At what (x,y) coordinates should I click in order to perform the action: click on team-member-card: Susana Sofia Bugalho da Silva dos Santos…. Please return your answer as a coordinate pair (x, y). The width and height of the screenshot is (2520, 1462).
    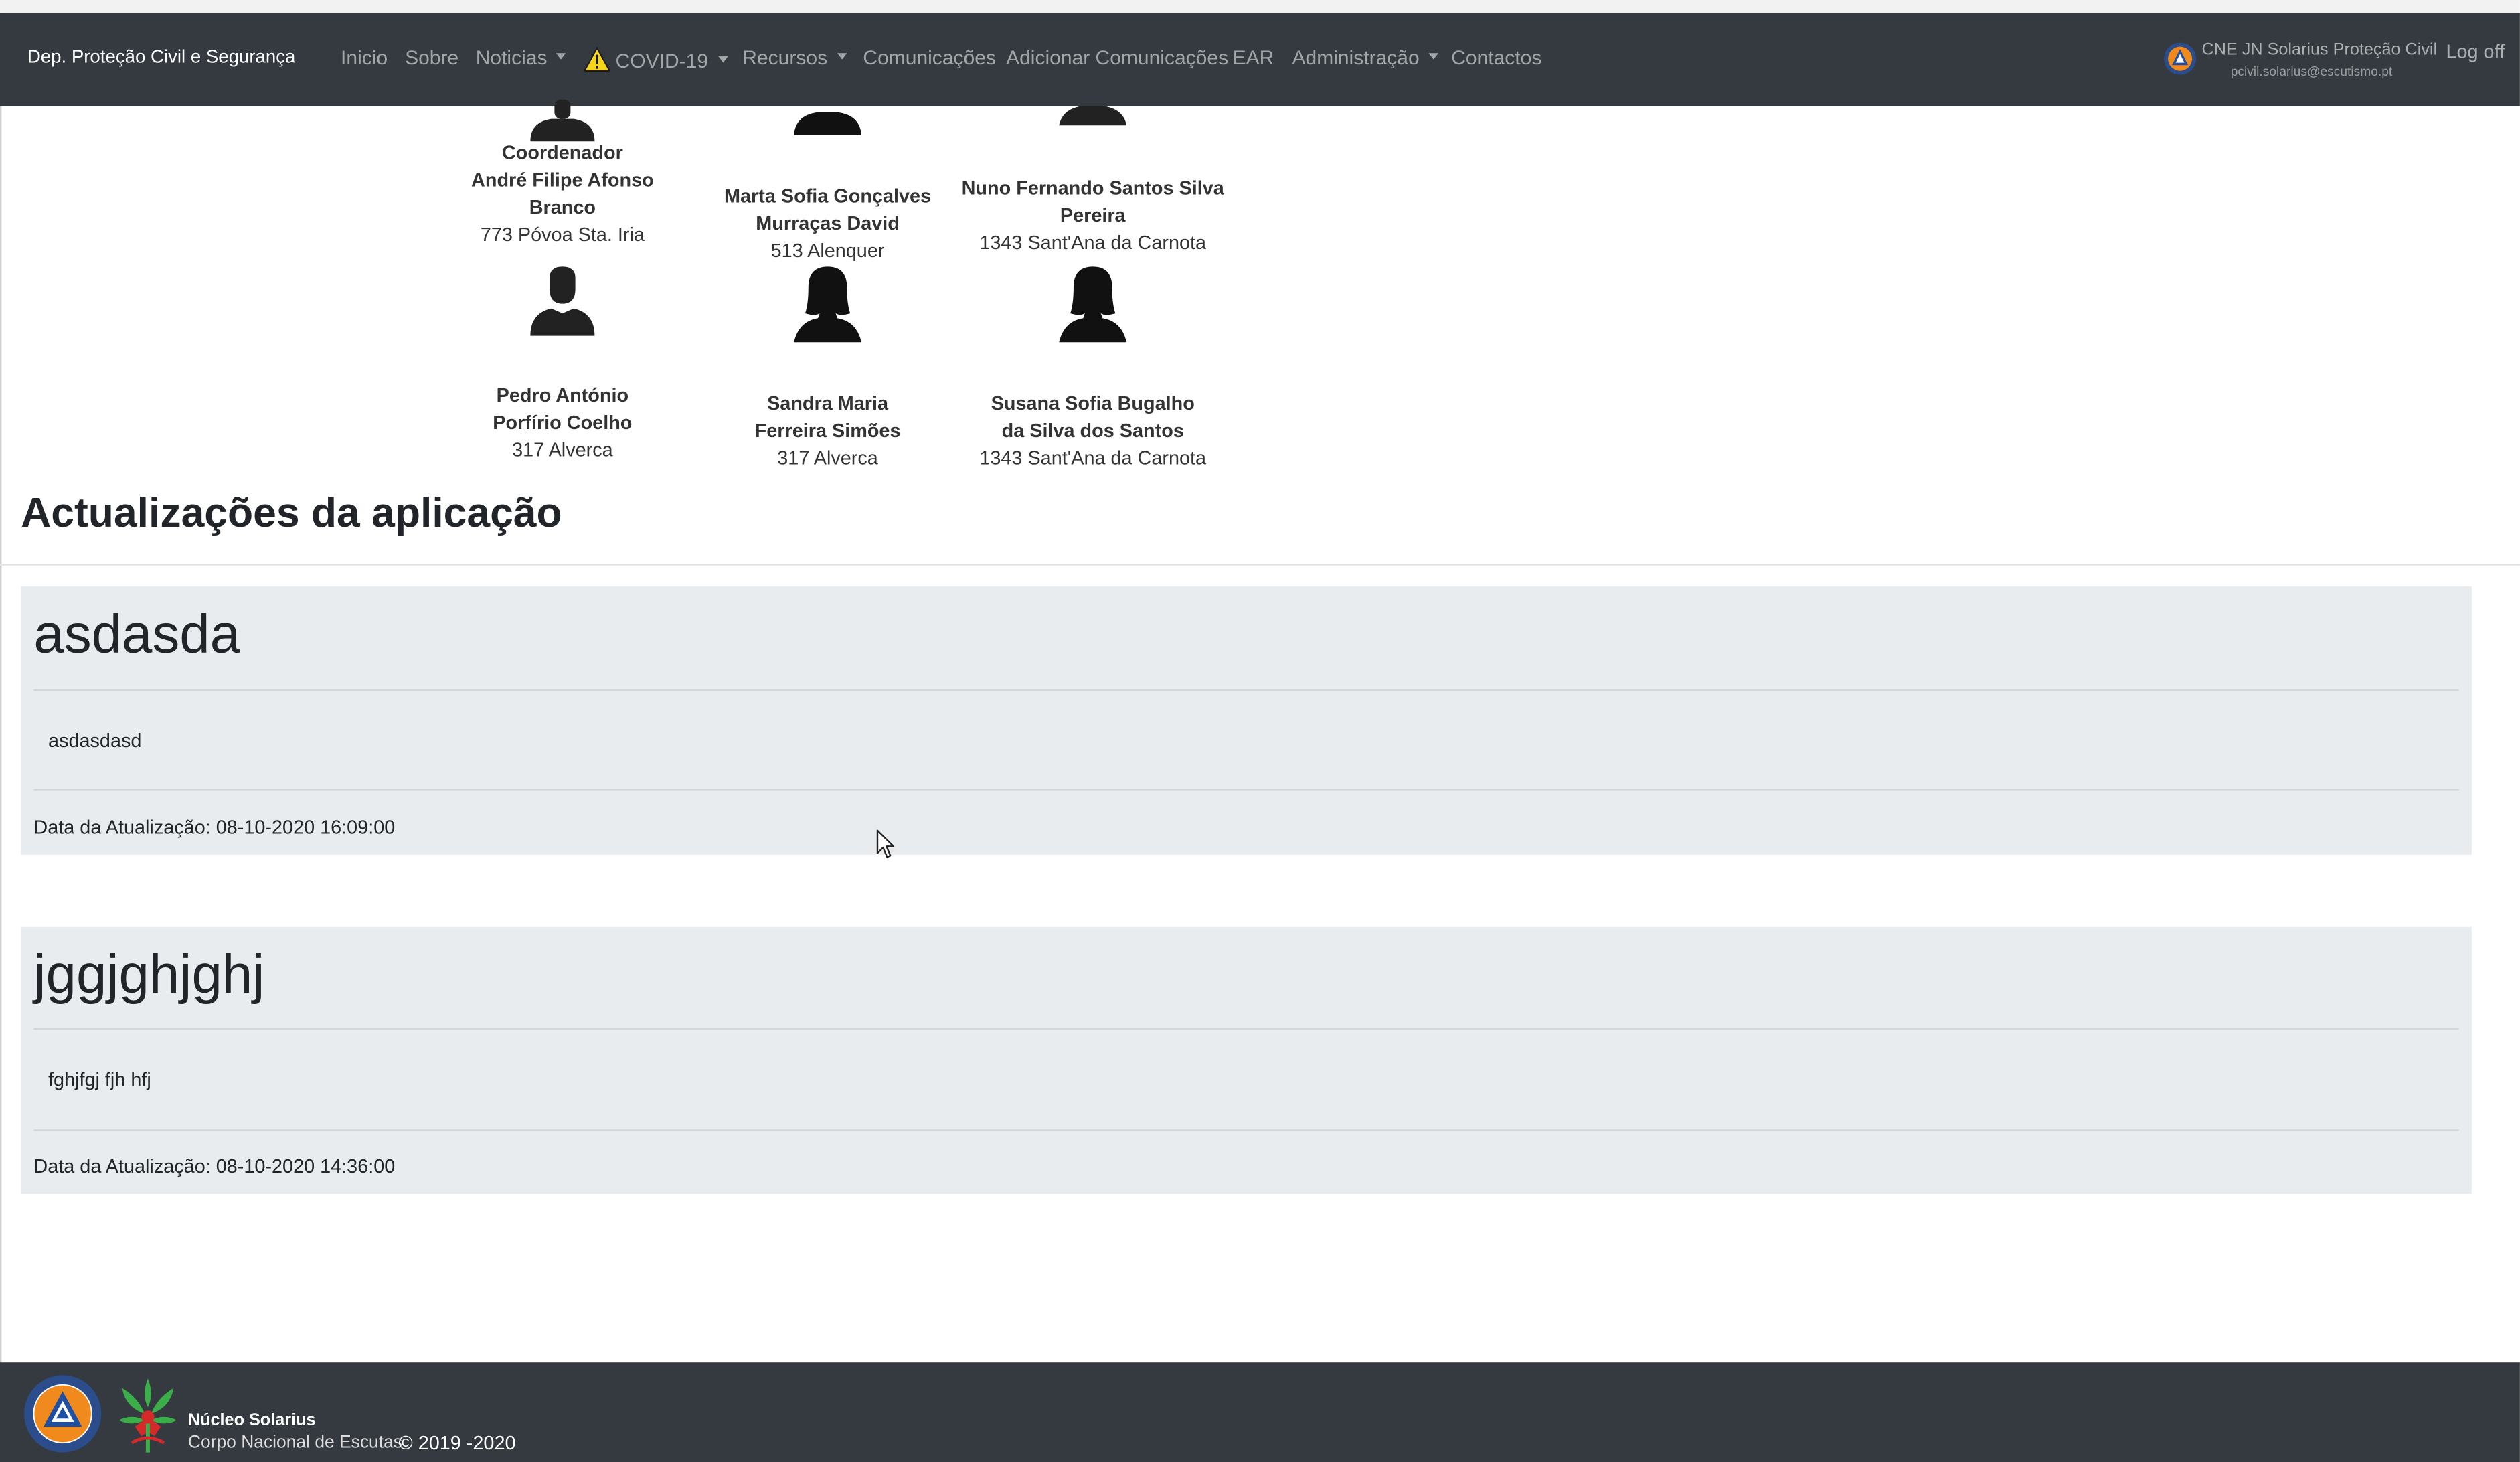
    Looking at the image, I should click on (1093, 431).